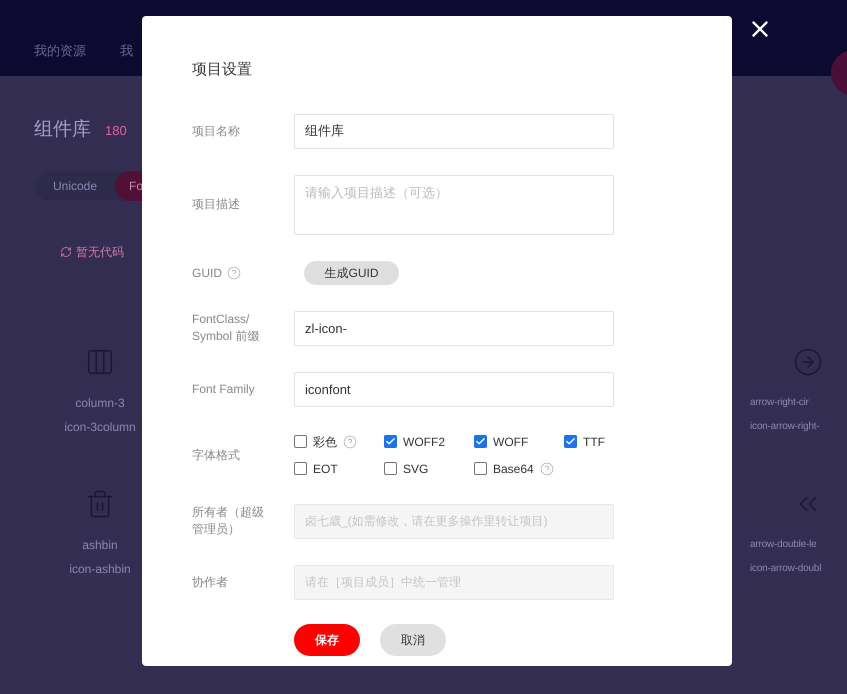 The width and height of the screenshot is (847, 694). I want to click on text-field: zl-icon-, so click(454, 328).